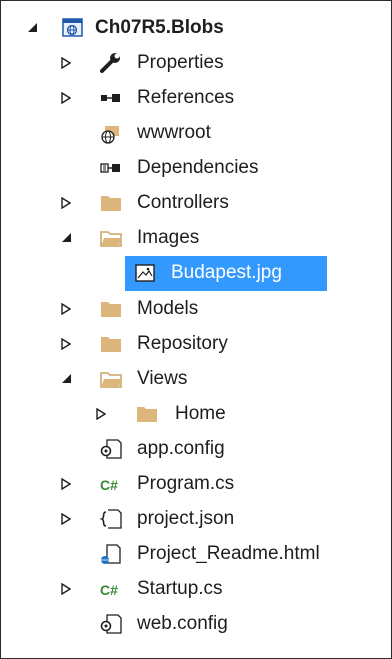 The height and width of the screenshot is (659, 392). Describe the element at coordinates (228, 553) in the screenshot. I see `tree-item-label: Project_Readme.html` at that location.